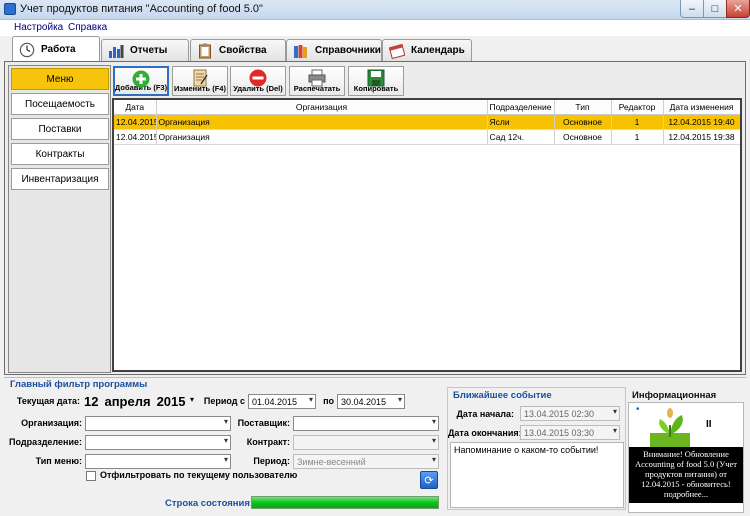  Describe the element at coordinates (258, 81) in the screenshot. I see `delete-button: Удалить (Del)` at that location.